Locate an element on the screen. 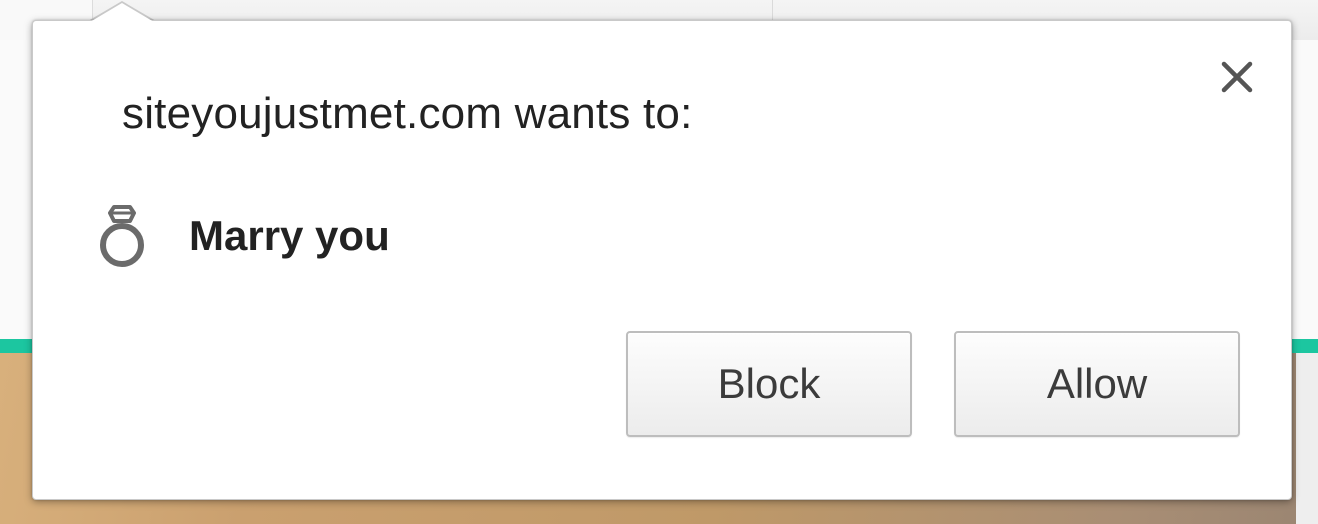 Image resolution: width=1318 pixels, height=524 pixels. ring-icon is located at coordinates (122, 236).